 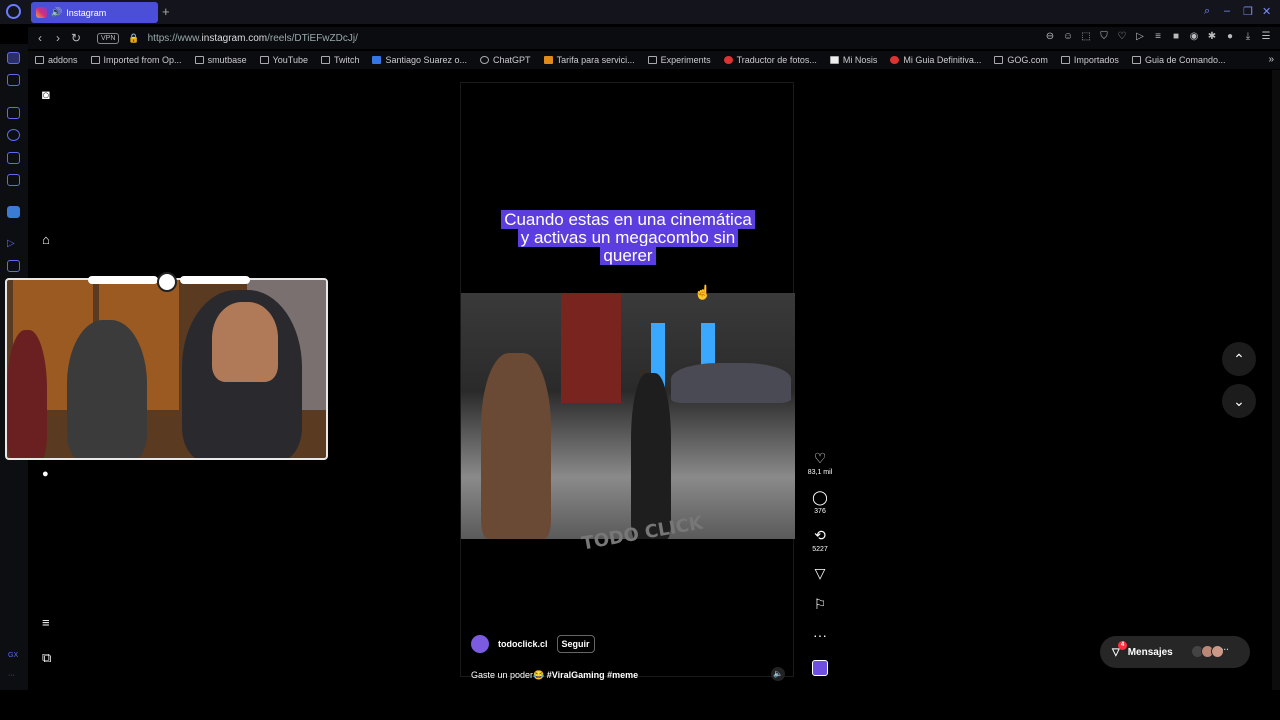 What do you see at coordinates (339, 60) in the screenshot?
I see `bookmark-item: Twitch` at bounding box center [339, 60].